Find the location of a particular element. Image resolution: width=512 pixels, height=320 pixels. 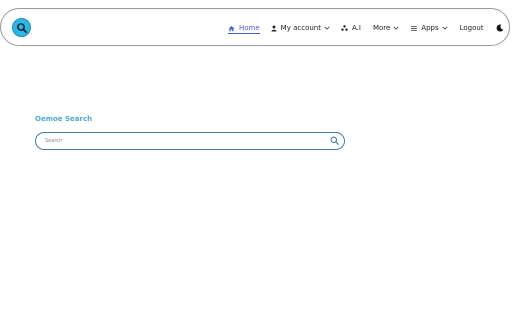

logo-search-icon is located at coordinates (21, 27).